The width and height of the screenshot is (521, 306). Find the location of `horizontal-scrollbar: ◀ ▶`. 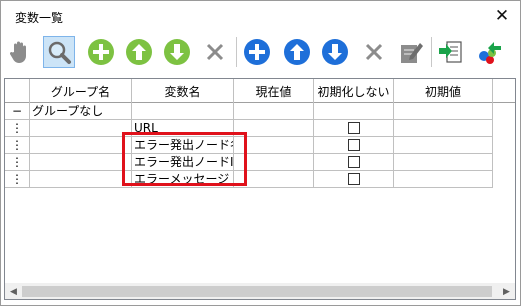

horizontal-scrollbar: ◀ ▶ is located at coordinates (260, 291).